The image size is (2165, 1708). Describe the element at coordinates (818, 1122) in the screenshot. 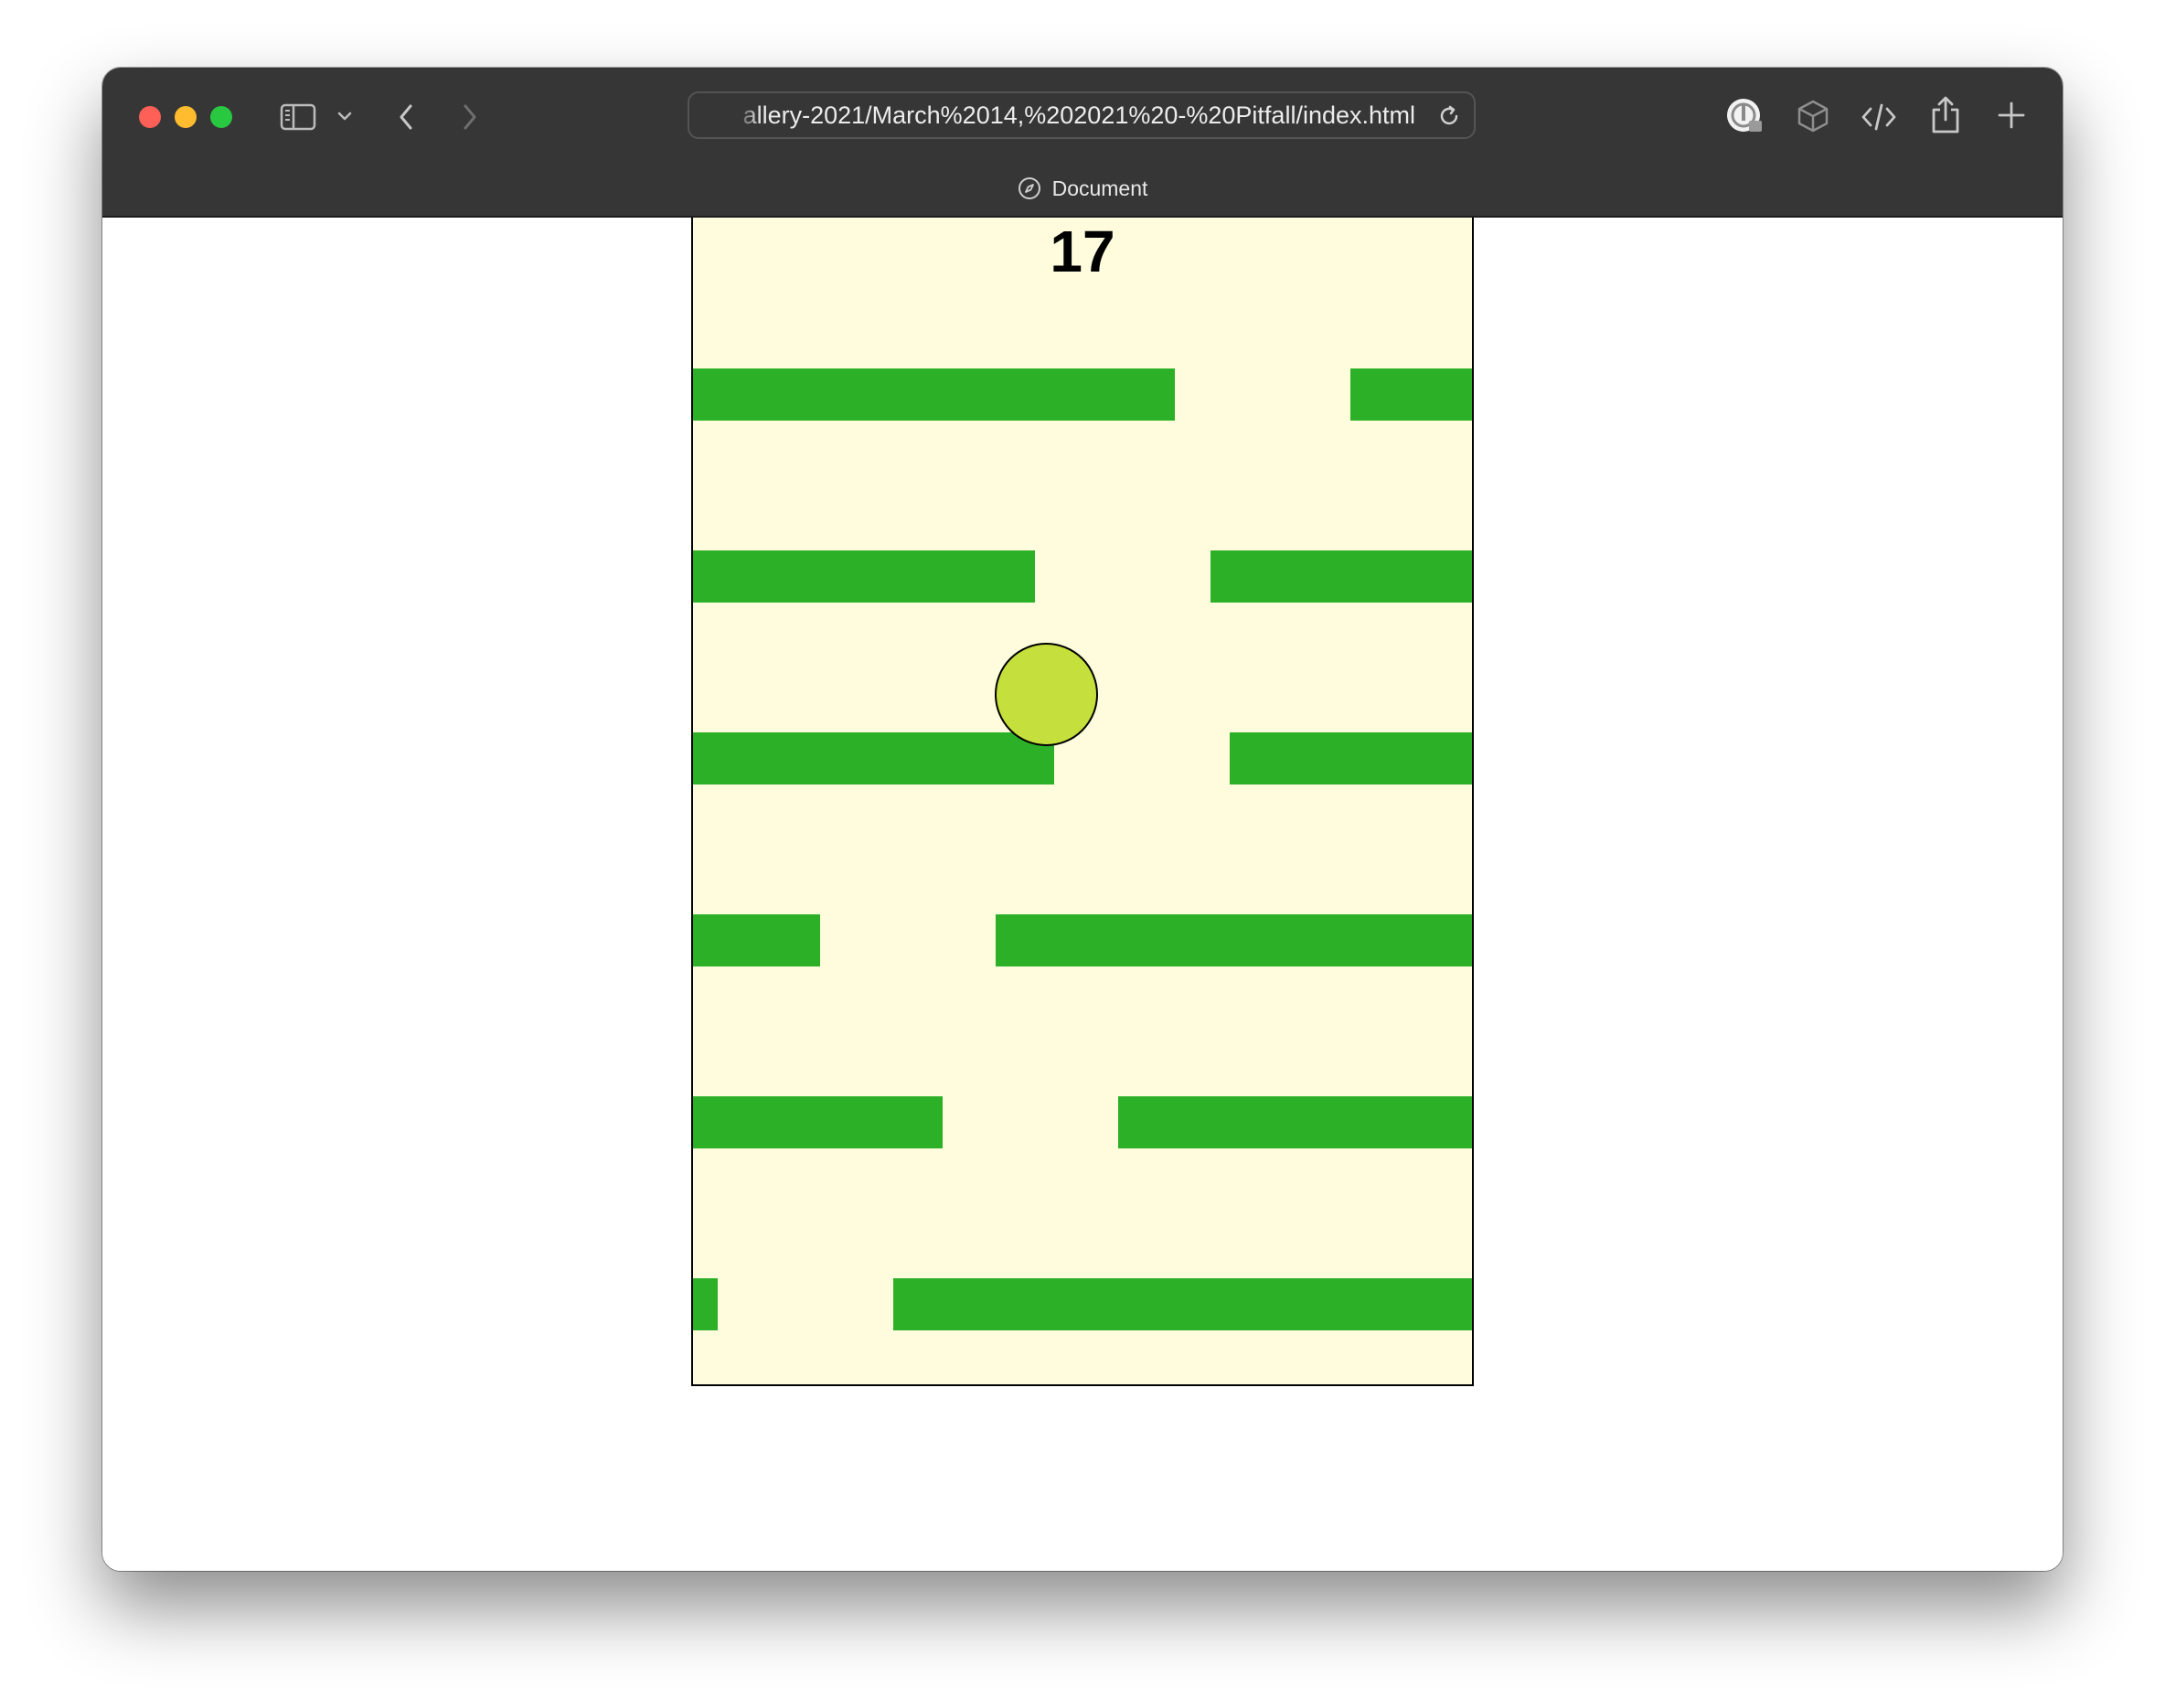

I see `platform-row-5-left` at that location.